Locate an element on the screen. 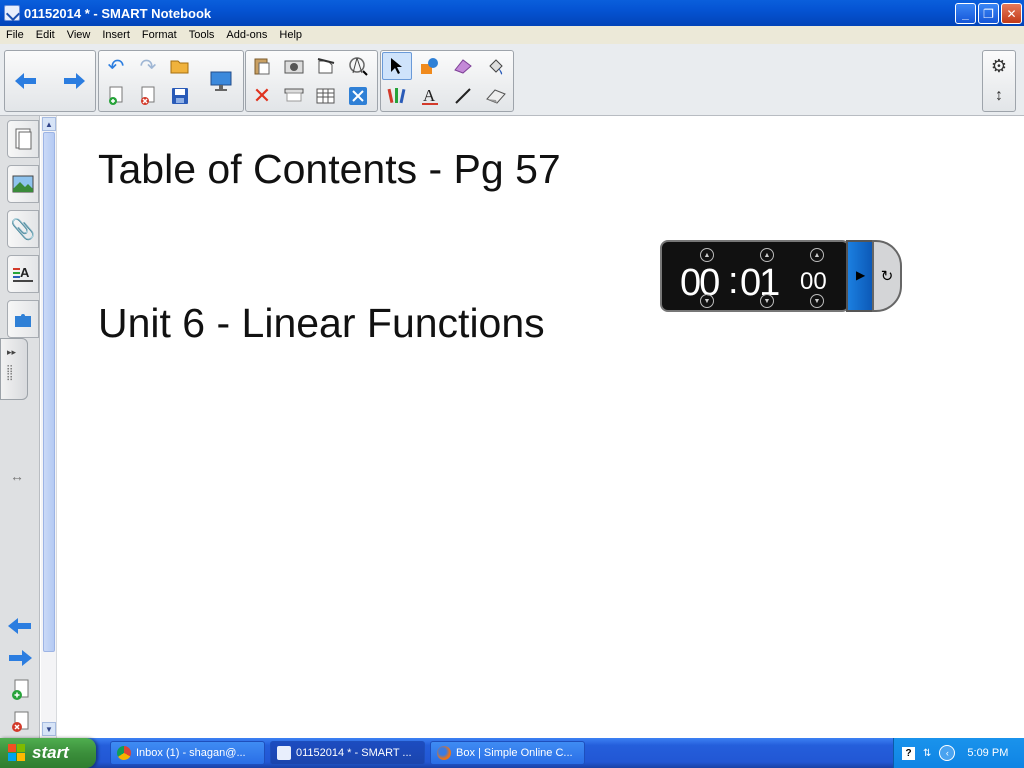  scroll-down-button: ▼ is located at coordinates (49, 729).